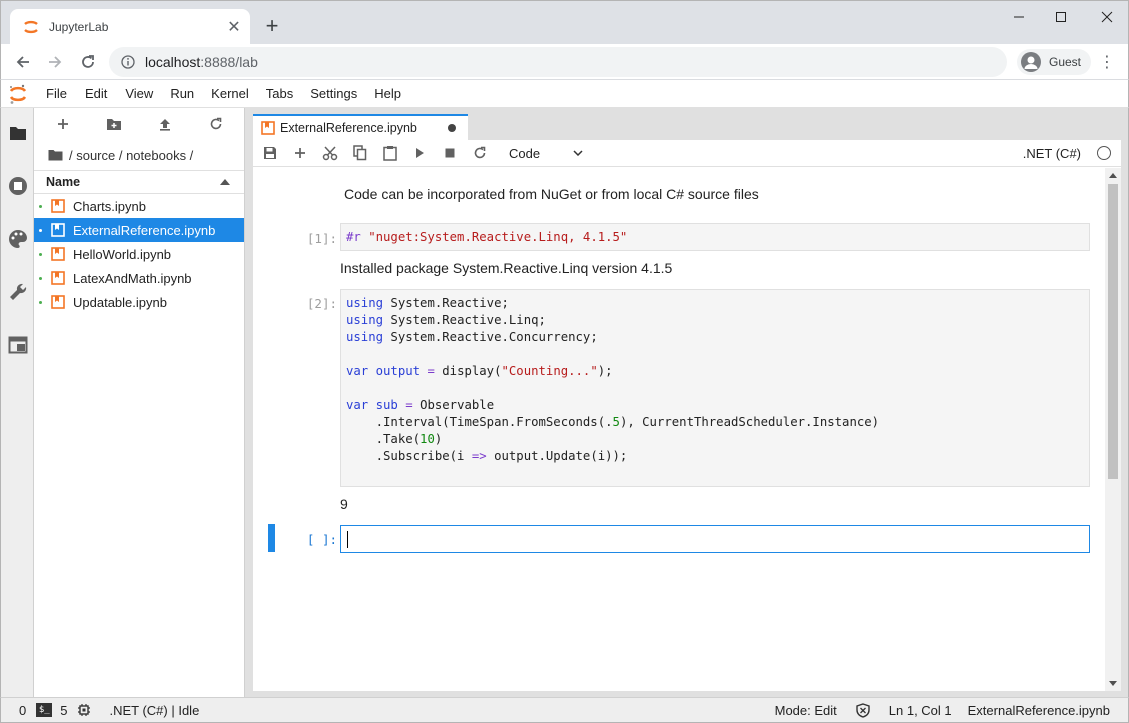 The image size is (1129, 723). Describe the element at coordinates (360, 153) in the screenshot. I see `copy-icon` at that location.